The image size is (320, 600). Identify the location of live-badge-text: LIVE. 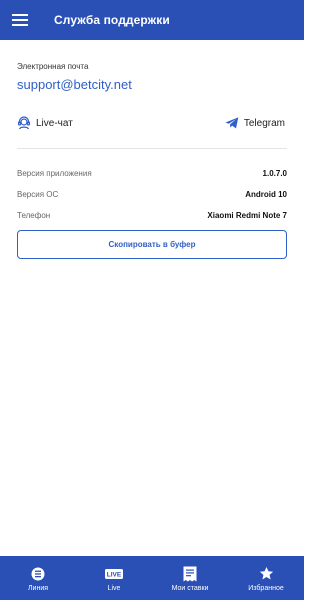
(114, 574).